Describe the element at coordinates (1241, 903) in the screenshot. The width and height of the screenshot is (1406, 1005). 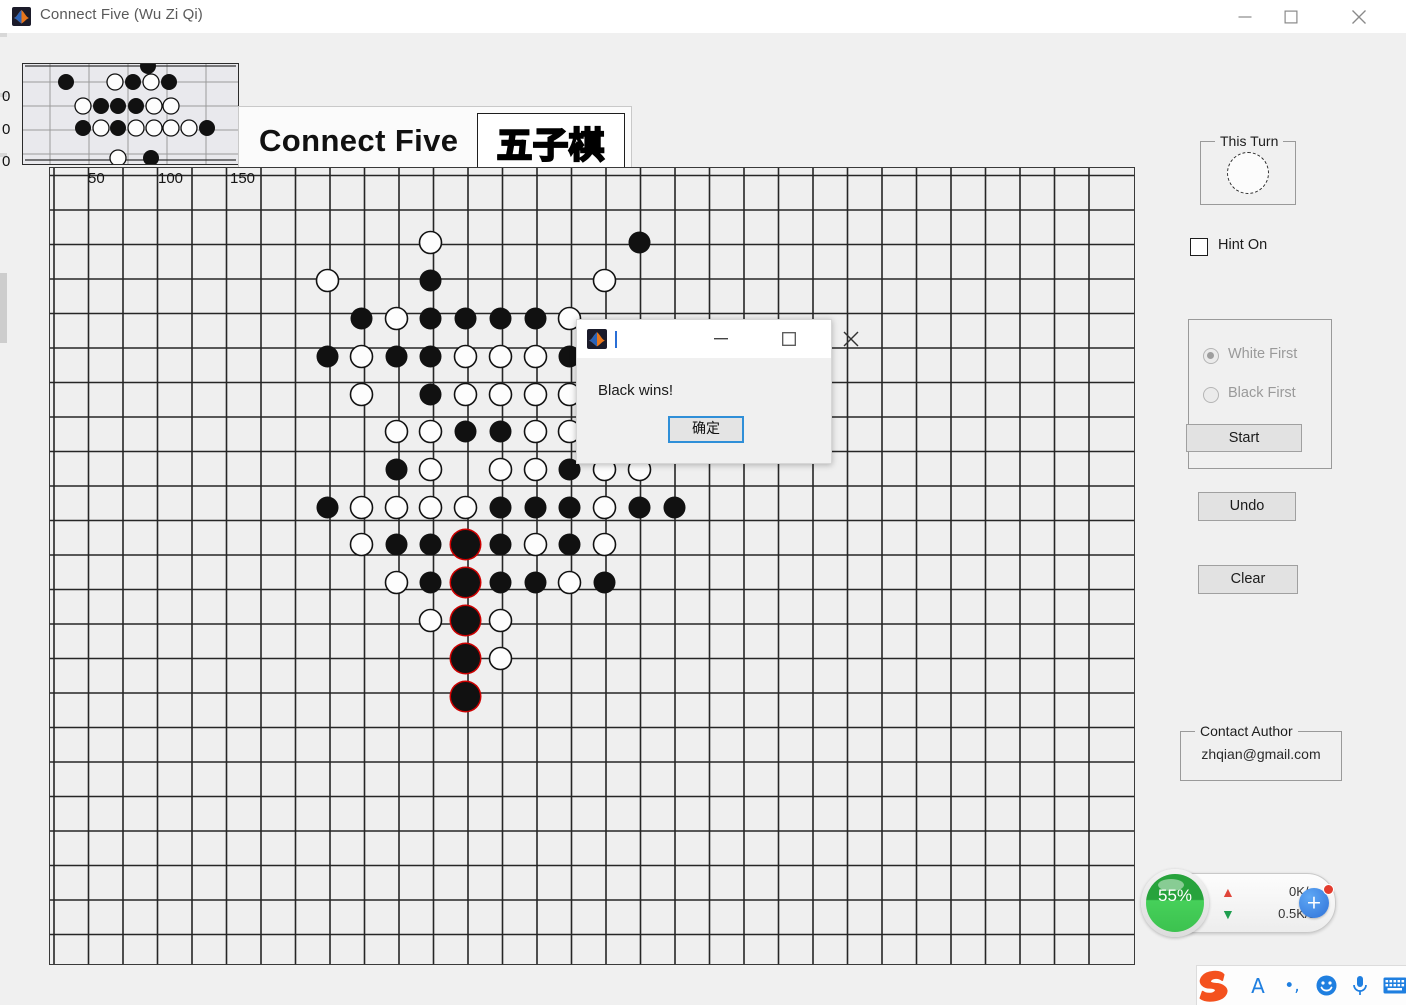
I see `network-speed-widget: 55% ▲ 0K/s ▼ 0.5K/s +` at that location.